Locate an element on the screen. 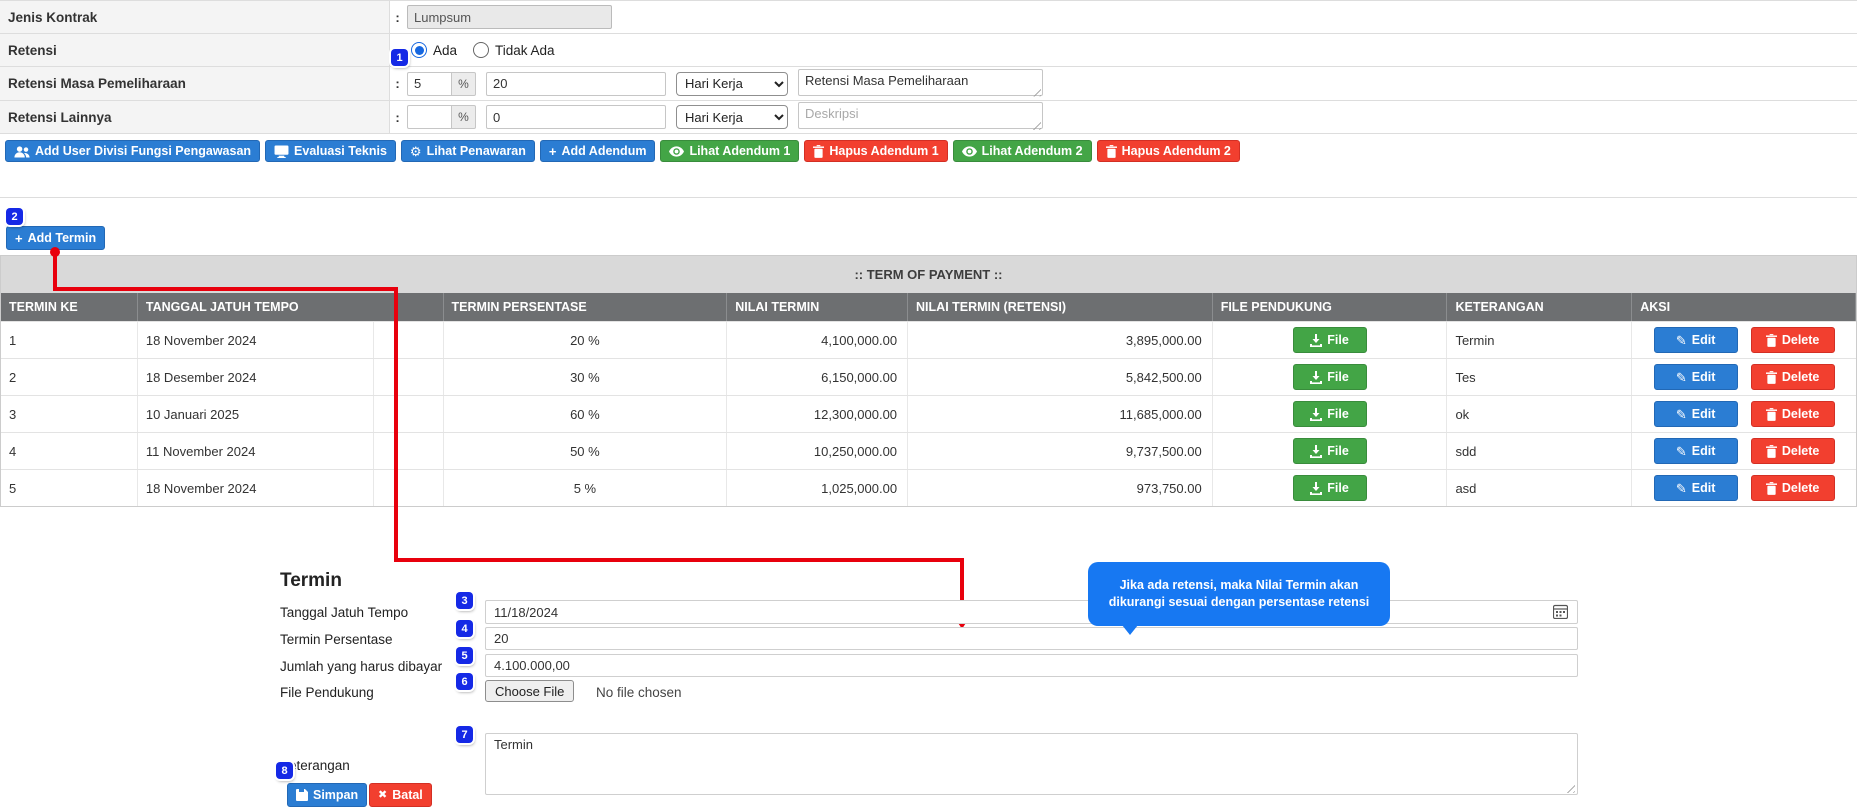 This screenshot has width=1857, height=809. evaluasi-teknis-button: Evaluasi Teknis is located at coordinates (330, 151).